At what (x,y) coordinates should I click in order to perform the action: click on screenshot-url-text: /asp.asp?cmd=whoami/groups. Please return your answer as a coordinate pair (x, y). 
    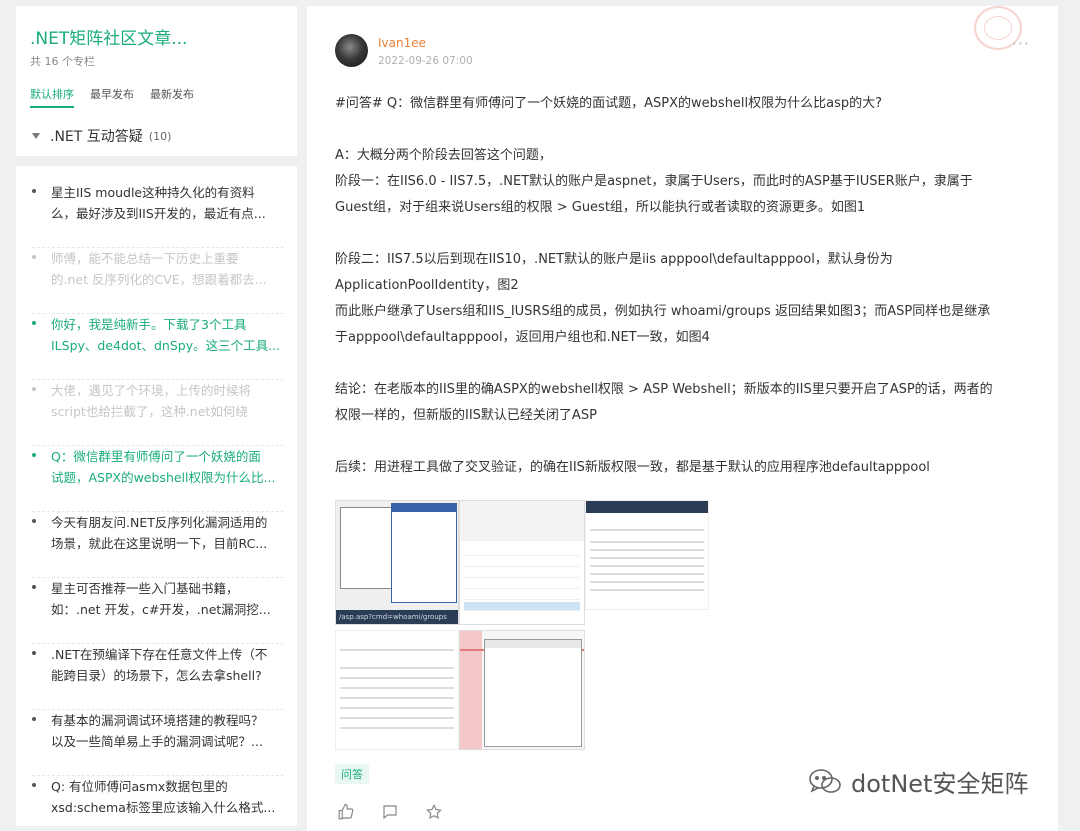
    Looking at the image, I should click on (397, 617).